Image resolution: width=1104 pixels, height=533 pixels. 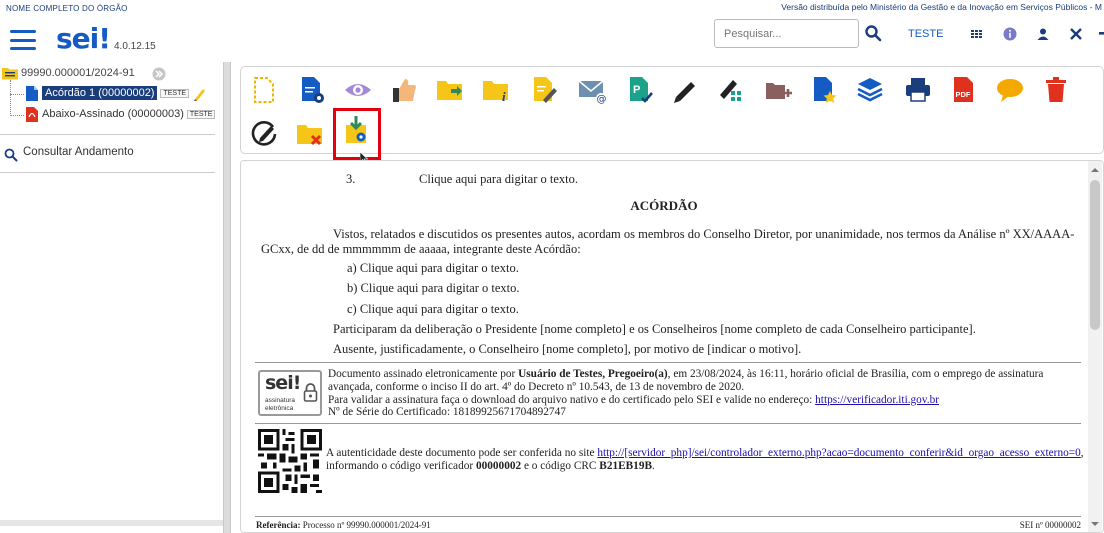 What do you see at coordinates (877, 400) in the screenshot?
I see `verifier-link: https://verificador.iti.gov.br` at bounding box center [877, 400].